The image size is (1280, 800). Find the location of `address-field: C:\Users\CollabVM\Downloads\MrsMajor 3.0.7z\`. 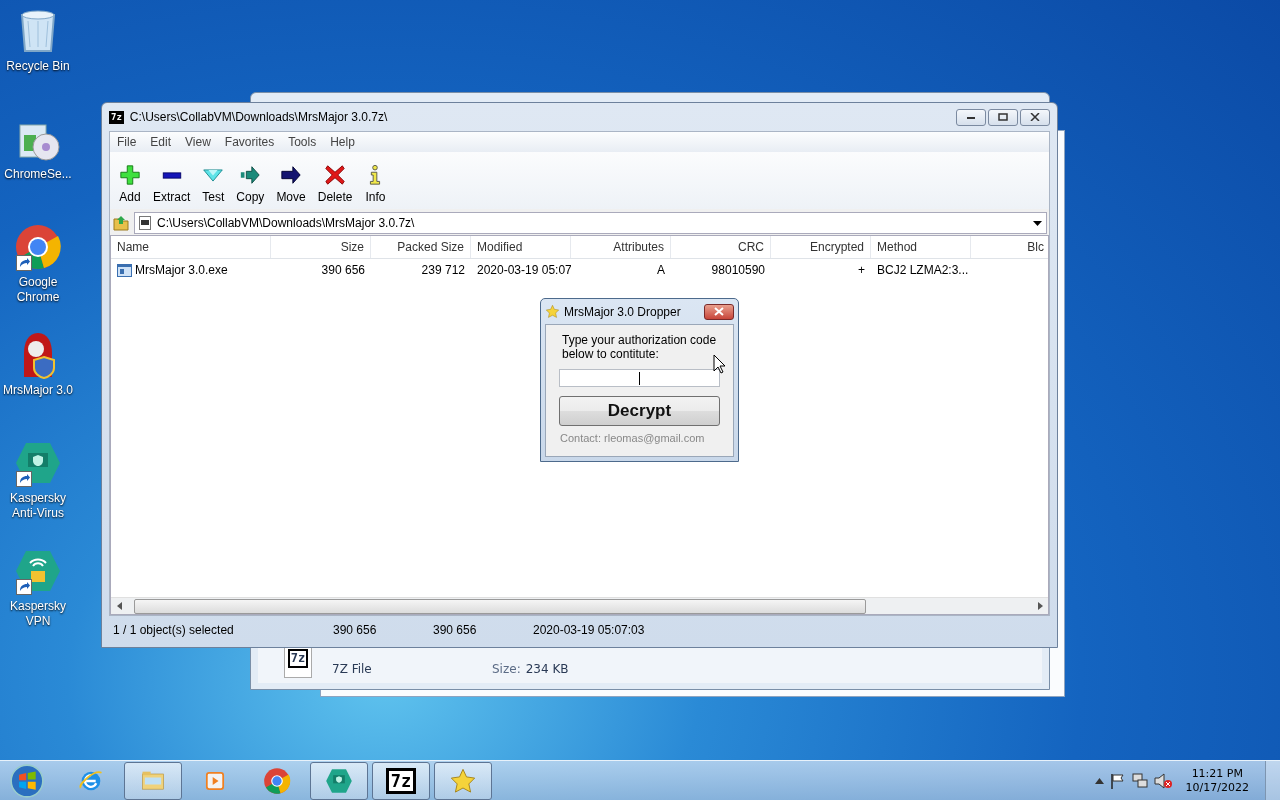

address-field: C:\Users\CollabVM\Downloads\MrsMajor 3.0.7z\ is located at coordinates (590, 223).